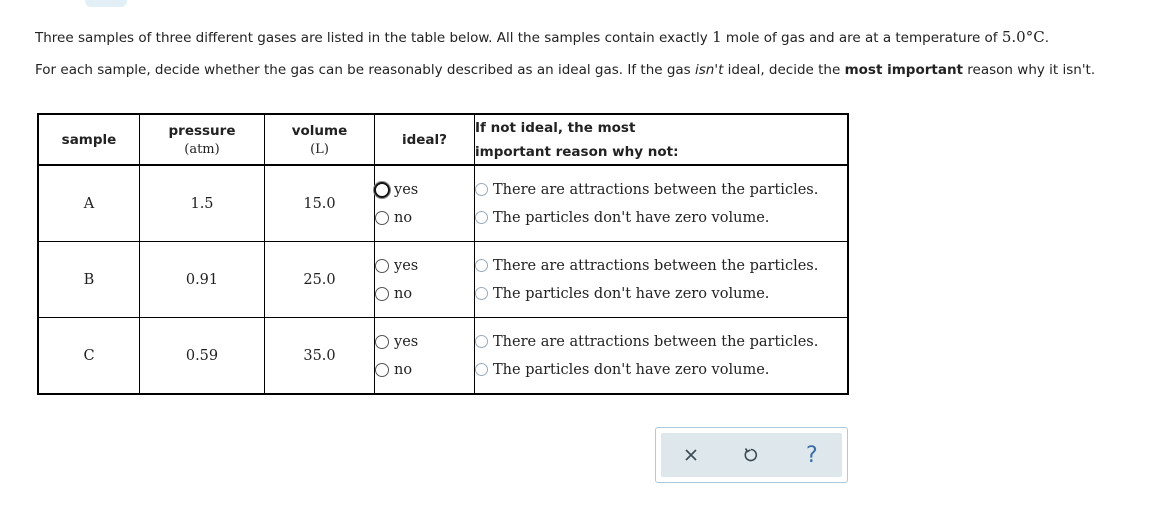 Image resolution: width=1171 pixels, height=522 pixels. Describe the element at coordinates (202, 149) in the screenshot. I see `header-pressure-unit: (atm)` at that location.